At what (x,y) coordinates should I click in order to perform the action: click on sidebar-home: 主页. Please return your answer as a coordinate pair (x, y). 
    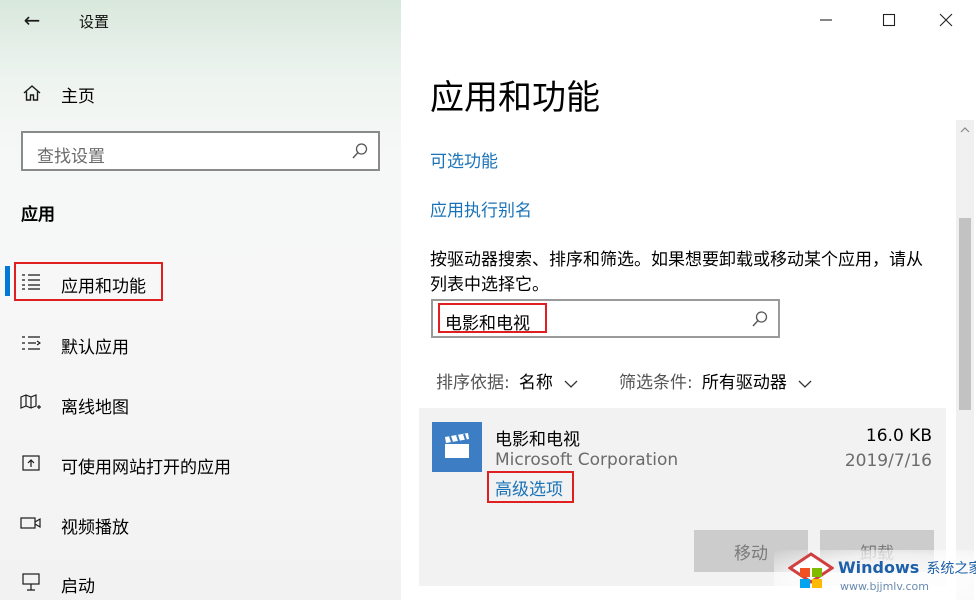
    Looking at the image, I should click on (118, 93).